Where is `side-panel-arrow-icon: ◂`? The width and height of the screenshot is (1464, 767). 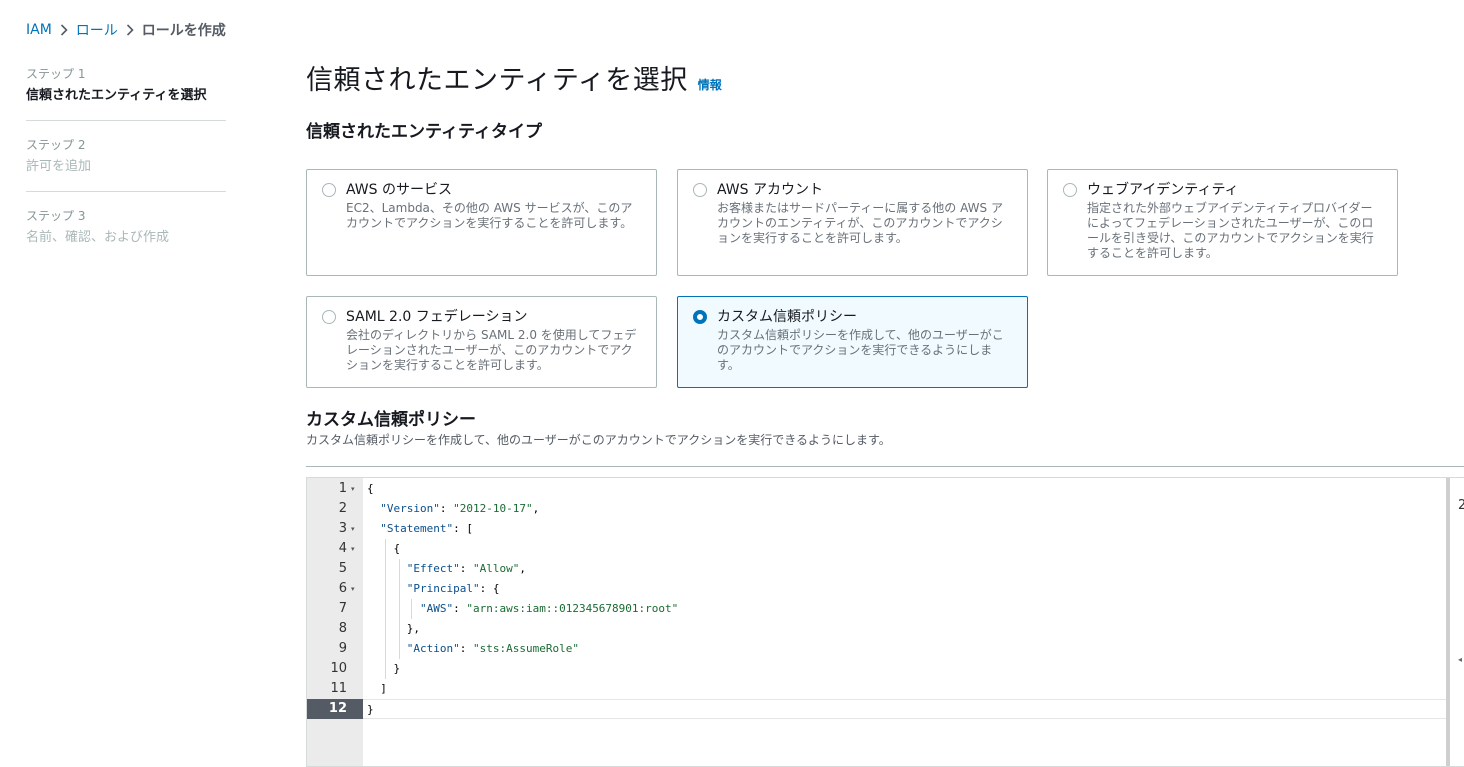
side-panel-arrow-icon: ◂ is located at coordinates (1460, 659).